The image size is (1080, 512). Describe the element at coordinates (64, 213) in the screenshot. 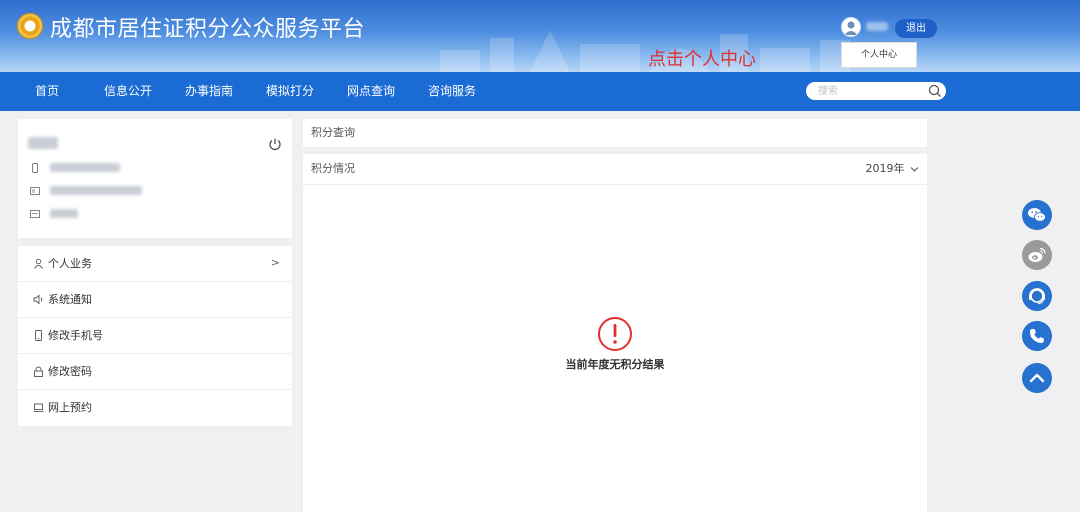

I see `address-redacted` at that location.